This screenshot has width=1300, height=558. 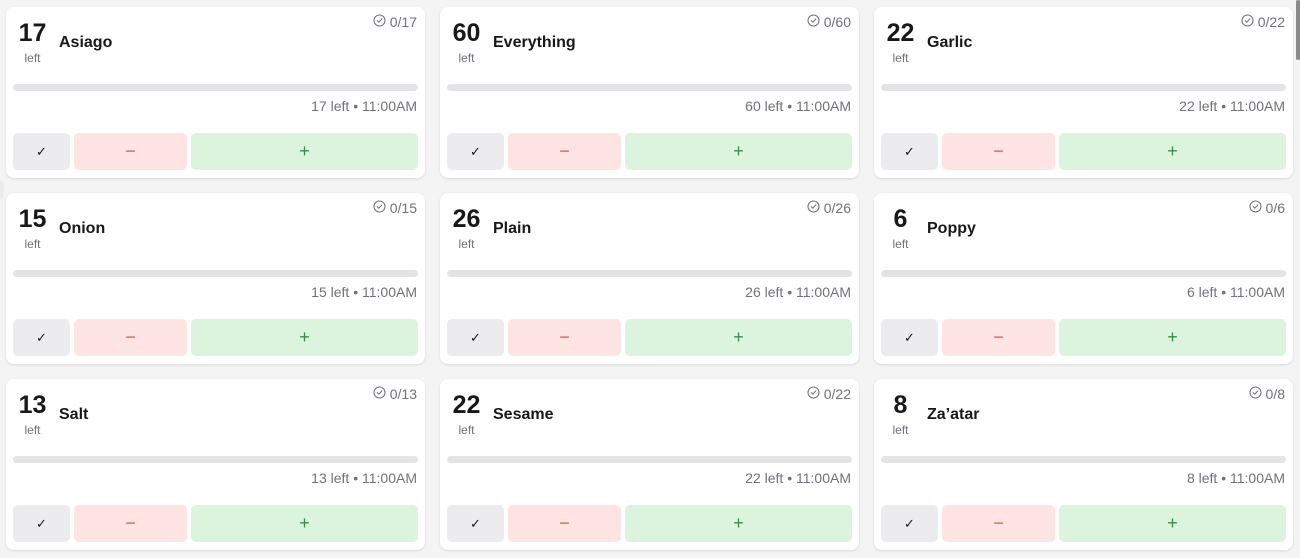 What do you see at coordinates (403, 208) in the screenshot?
I see `completed-fraction: 0/15` at bounding box center [403, 208].